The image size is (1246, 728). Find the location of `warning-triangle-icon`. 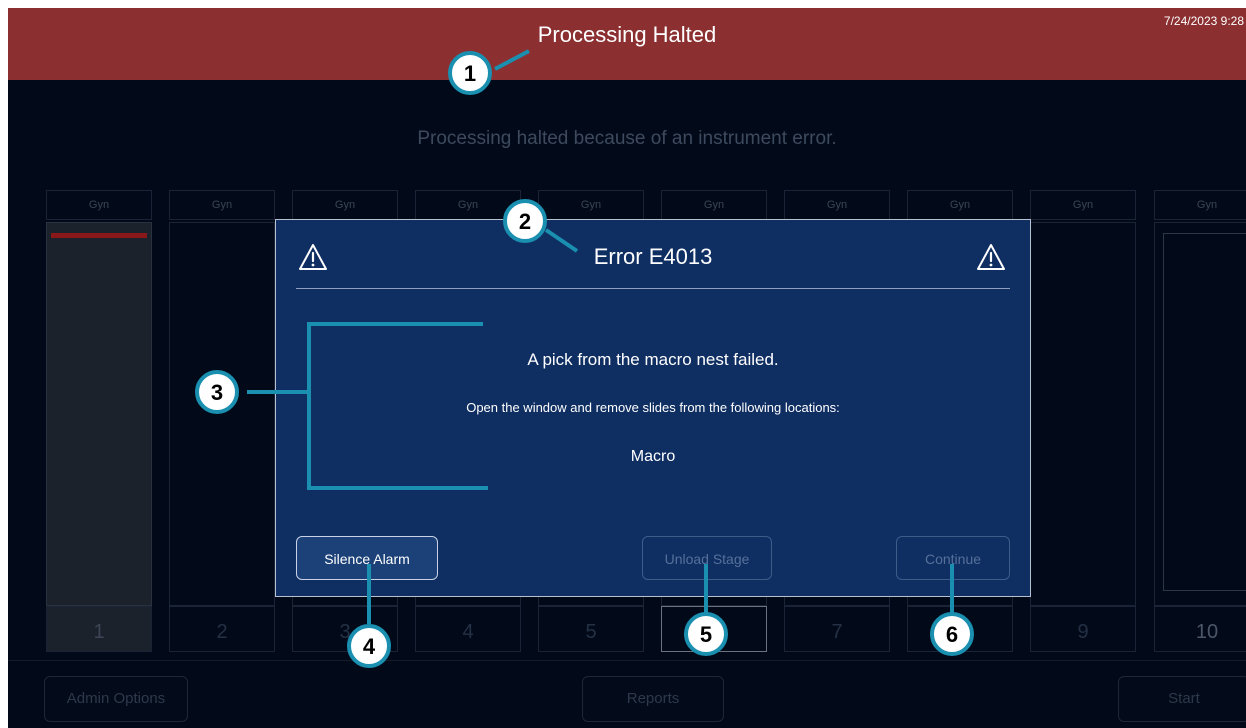

warning-triangle-icon is located at coordinates (991, 257).